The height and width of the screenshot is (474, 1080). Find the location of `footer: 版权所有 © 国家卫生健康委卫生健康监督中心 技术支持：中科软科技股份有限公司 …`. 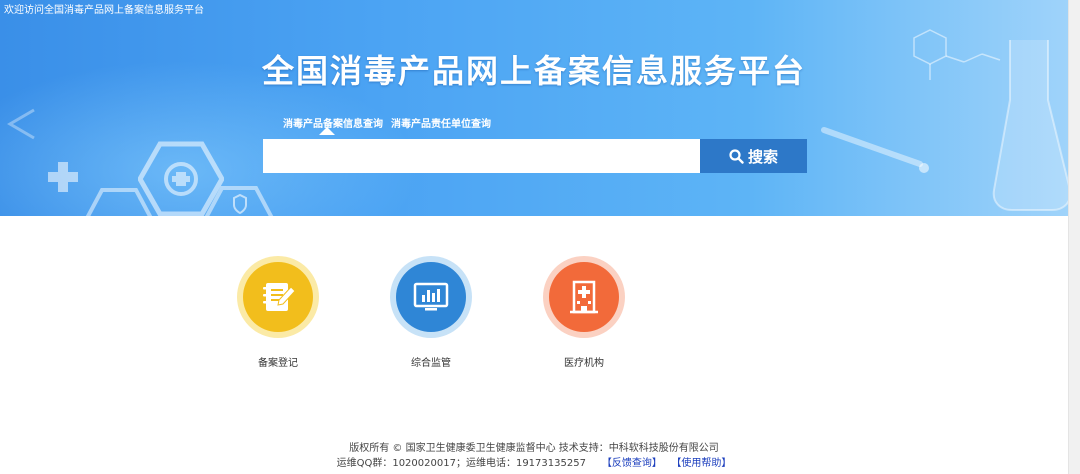

footer: 版权所有 © 国家卫生健康委卫生健康监督中心 技术支持：中科软科技股份有限公司 … is located at coordinates (534, 456).